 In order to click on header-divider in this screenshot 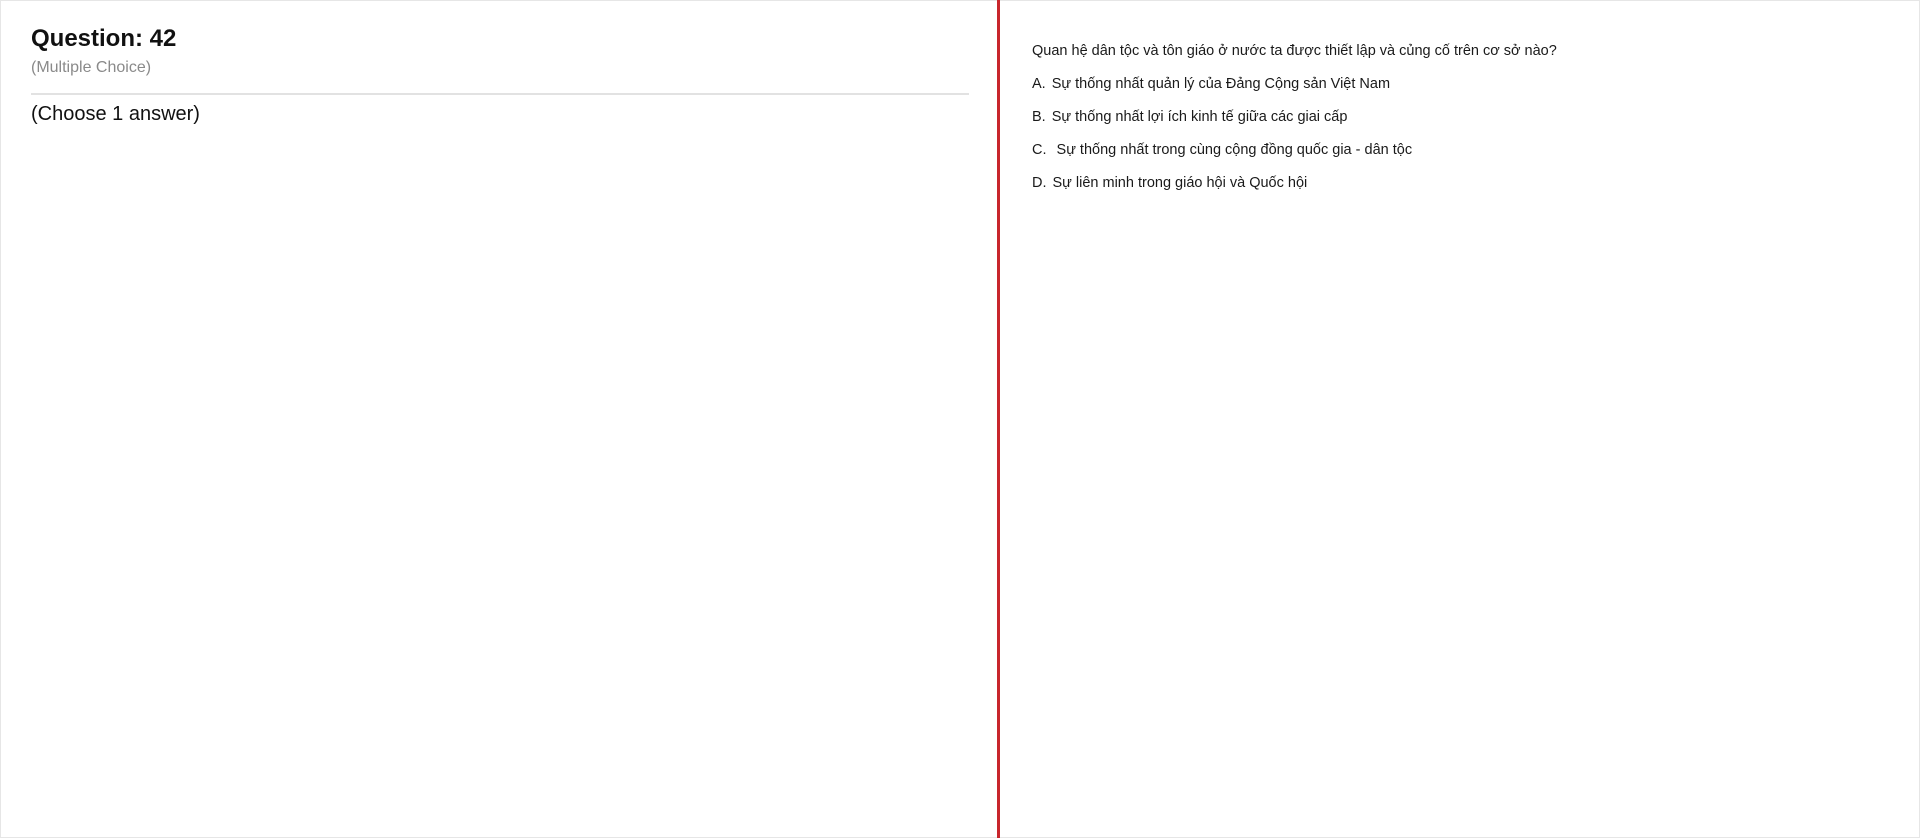, I will do `click(500, 94)`.